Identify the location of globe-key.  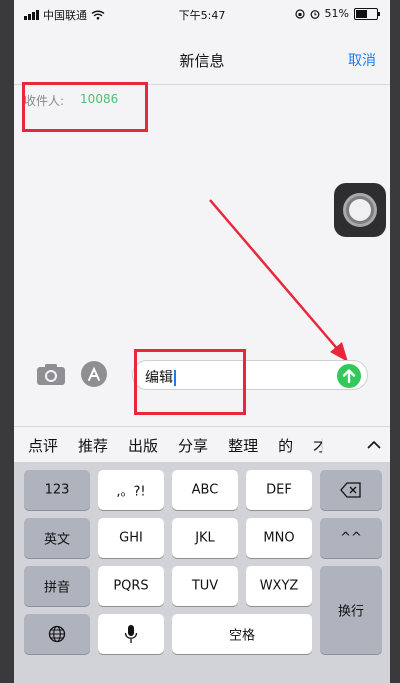
(57, 634).